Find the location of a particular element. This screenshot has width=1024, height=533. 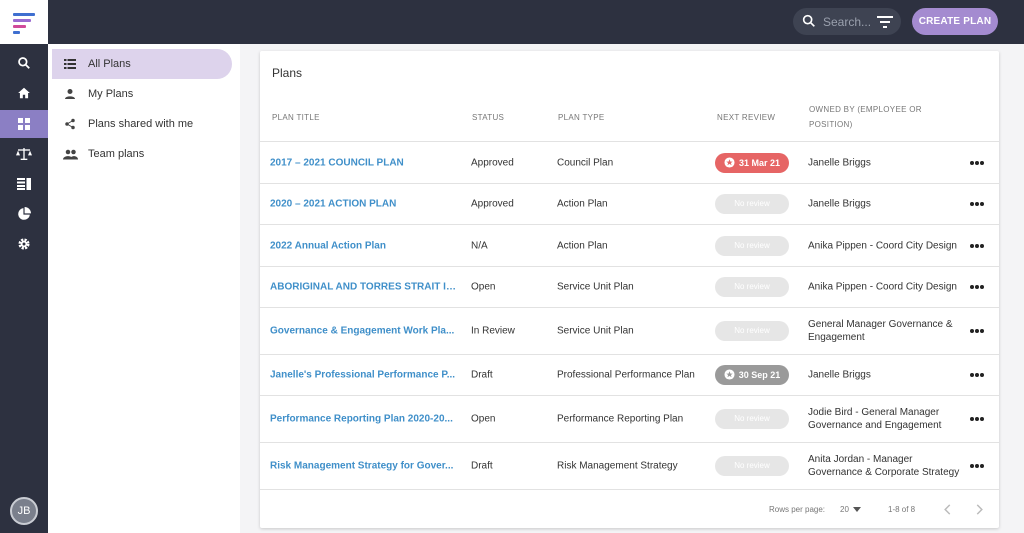

app-logo is located at coordinates (24, 22).